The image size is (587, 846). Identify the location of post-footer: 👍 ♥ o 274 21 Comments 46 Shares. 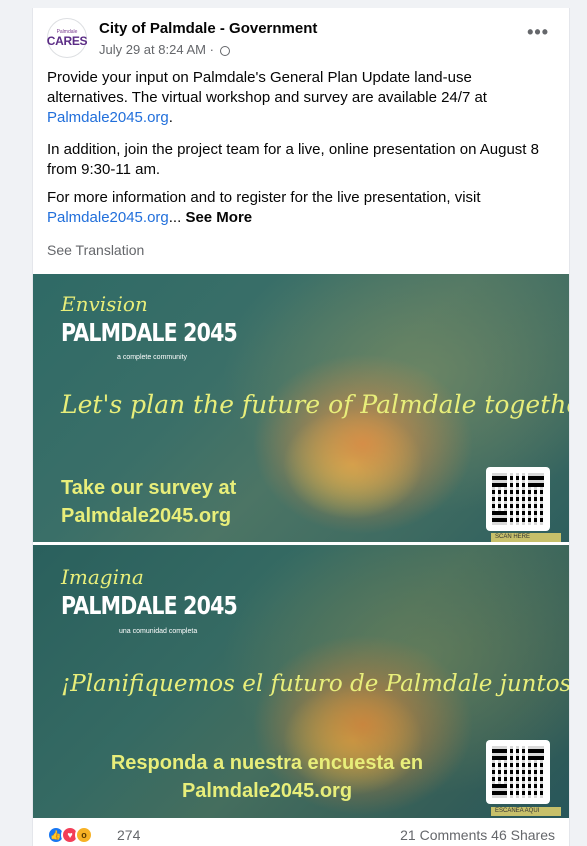
(301, 836).